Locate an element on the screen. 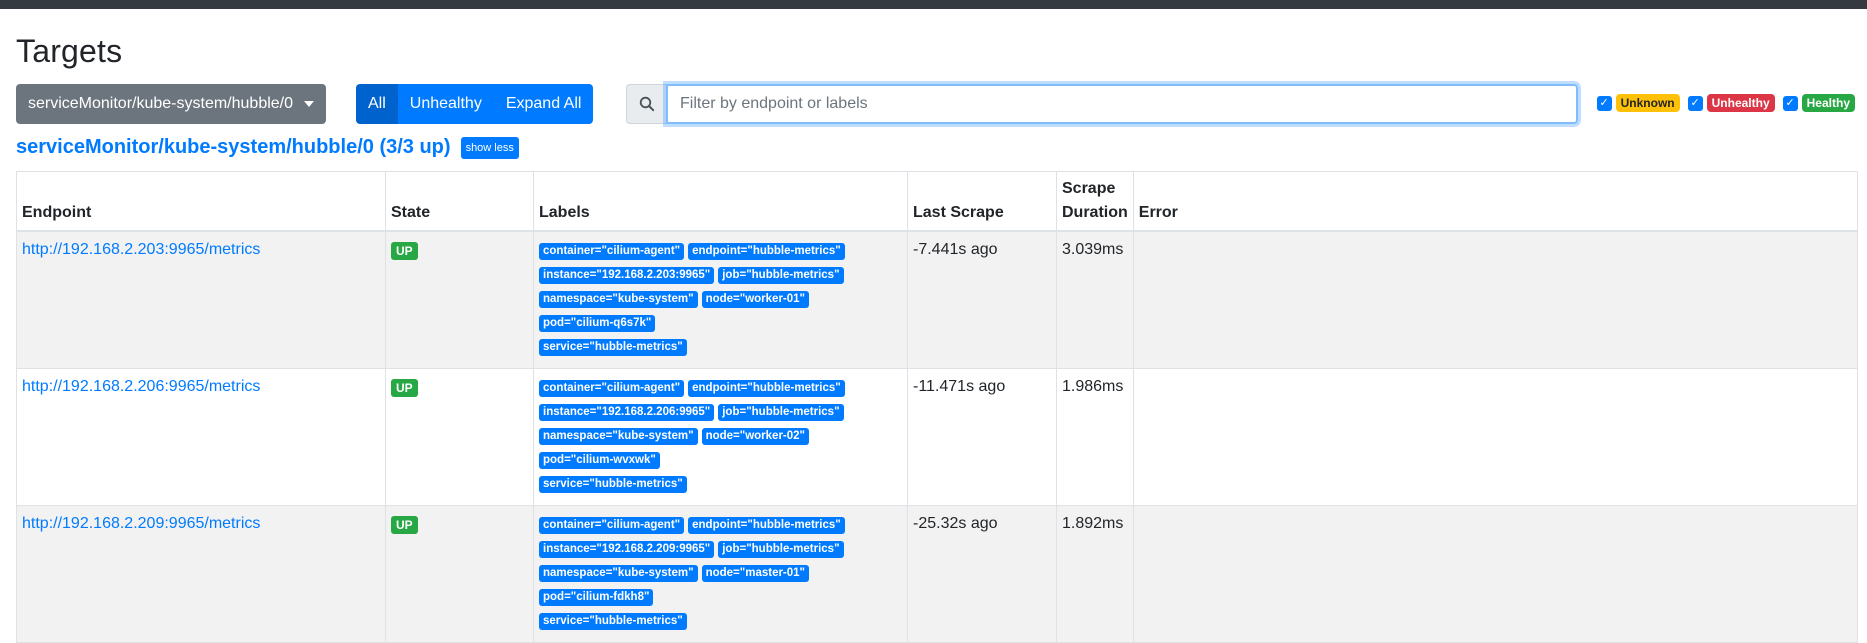  all-button: All is located at coordinates (377, 104).